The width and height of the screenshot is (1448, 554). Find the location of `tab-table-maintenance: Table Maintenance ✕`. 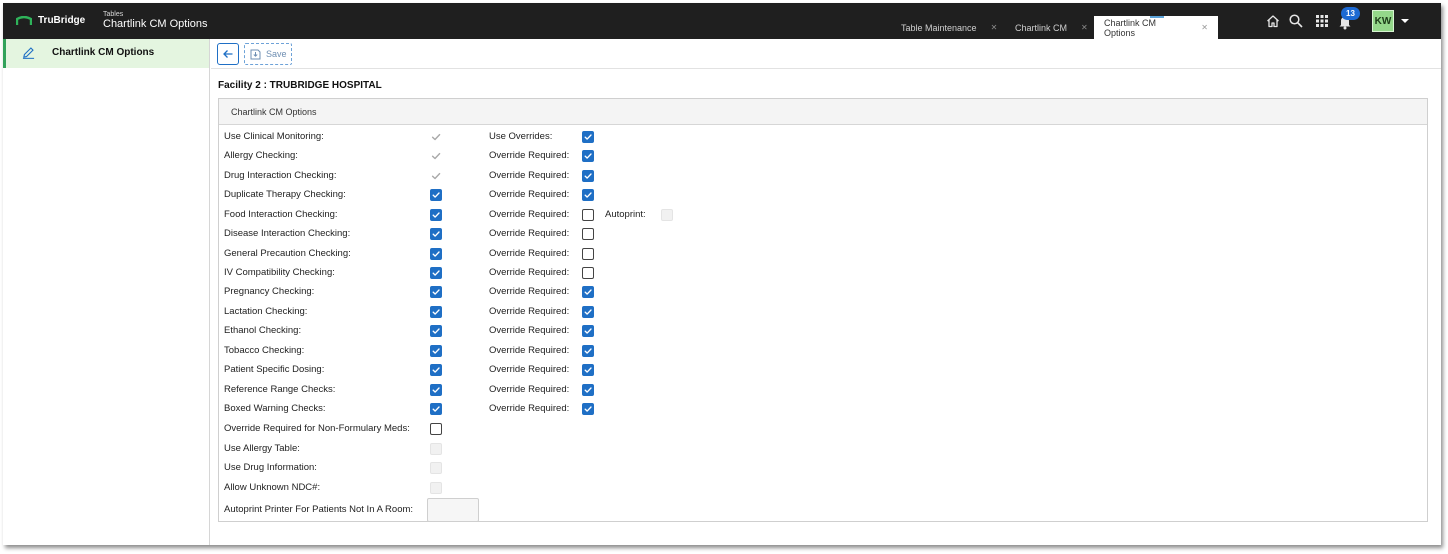

tab-table-maintenance: Table Maintenance ✕ is located at coordinates (949, 27).